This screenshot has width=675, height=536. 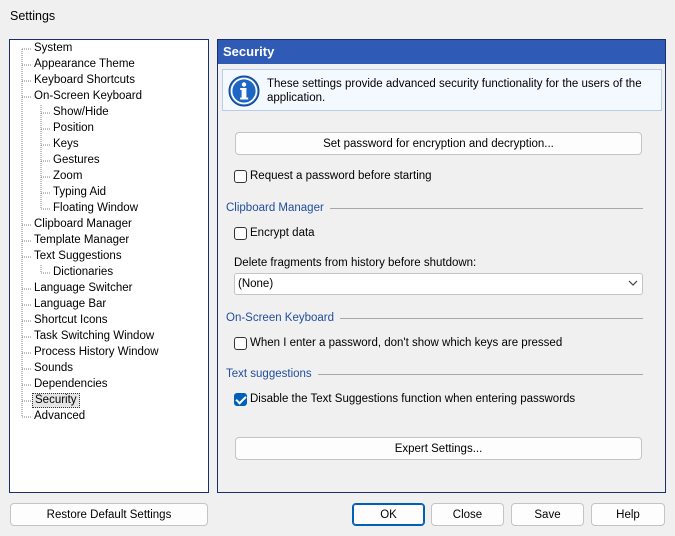 I want to click on delete-fragments-value: (None), so click(x=256, y=284).